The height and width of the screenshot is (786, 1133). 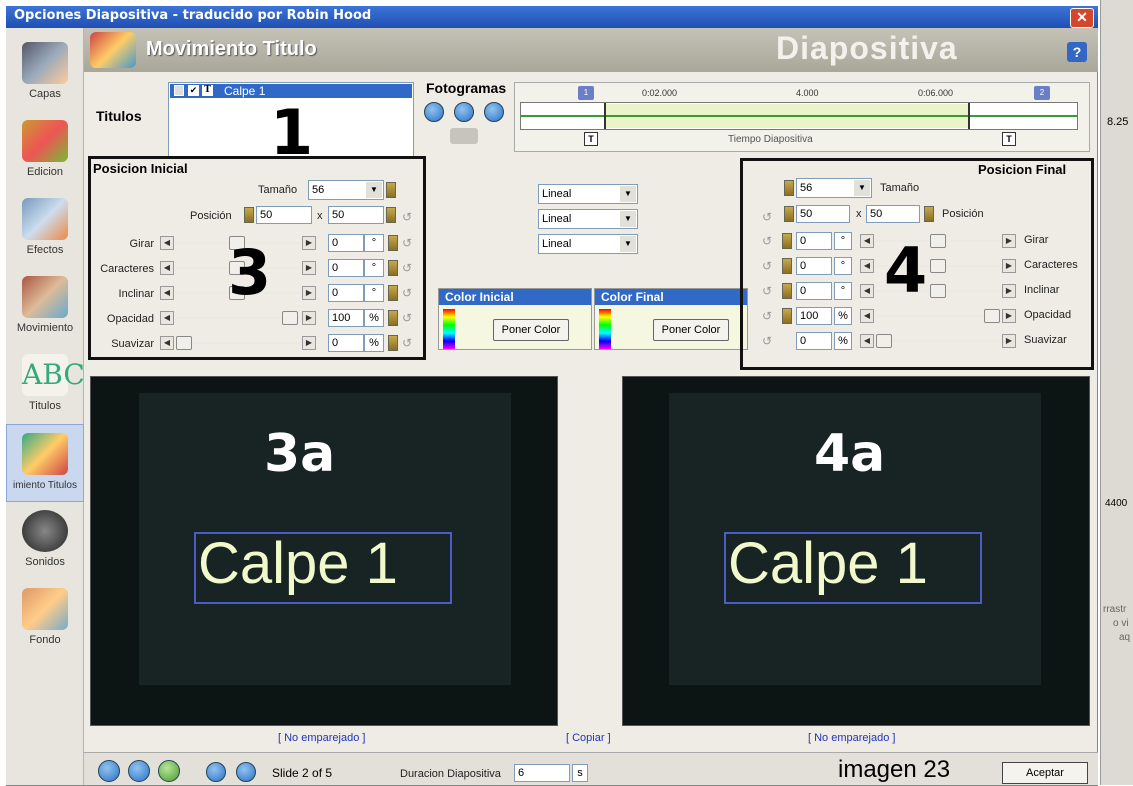 What do you see at coordinates (434, 112) in the screenshot?
I see `previous-frame-icon` at bounding box center [434, 112].